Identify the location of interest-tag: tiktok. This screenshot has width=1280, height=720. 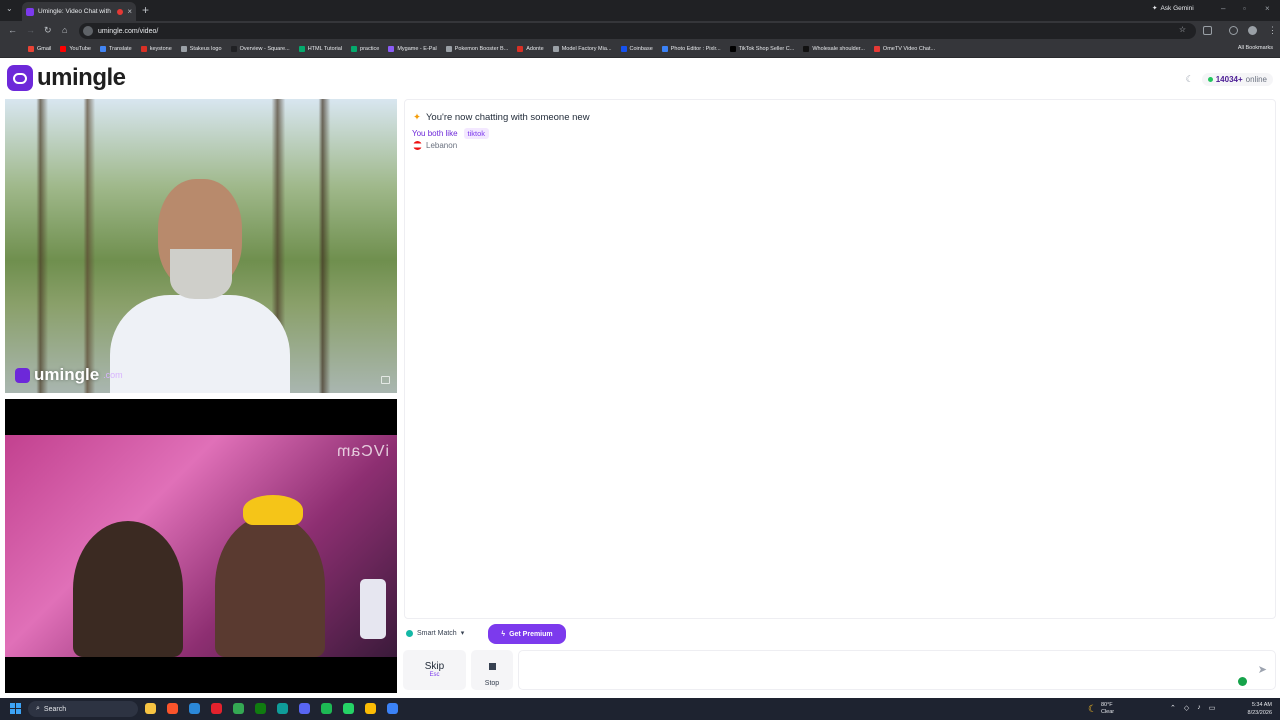
(476, 133).